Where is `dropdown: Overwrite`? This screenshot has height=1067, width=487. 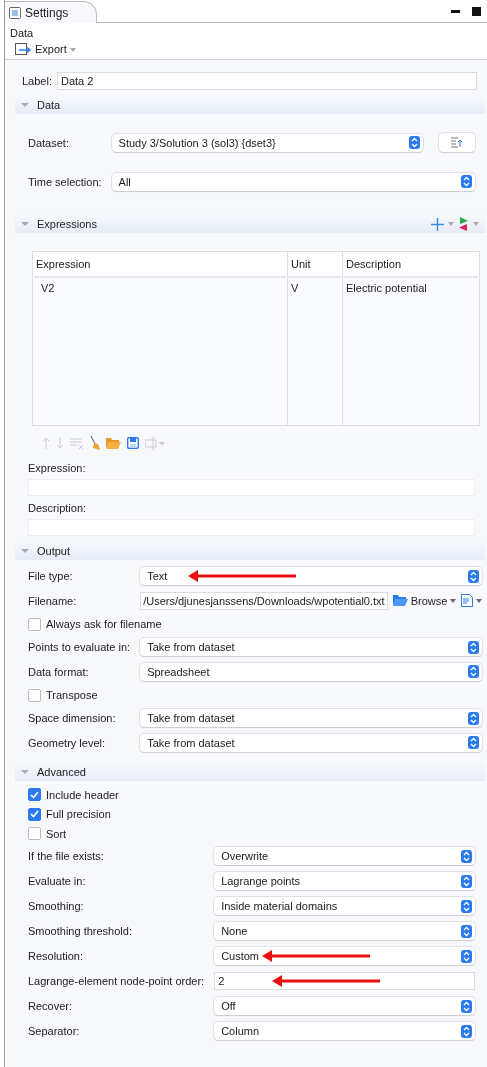 dropdown: Overwrite is located at coordinates (344, 856).